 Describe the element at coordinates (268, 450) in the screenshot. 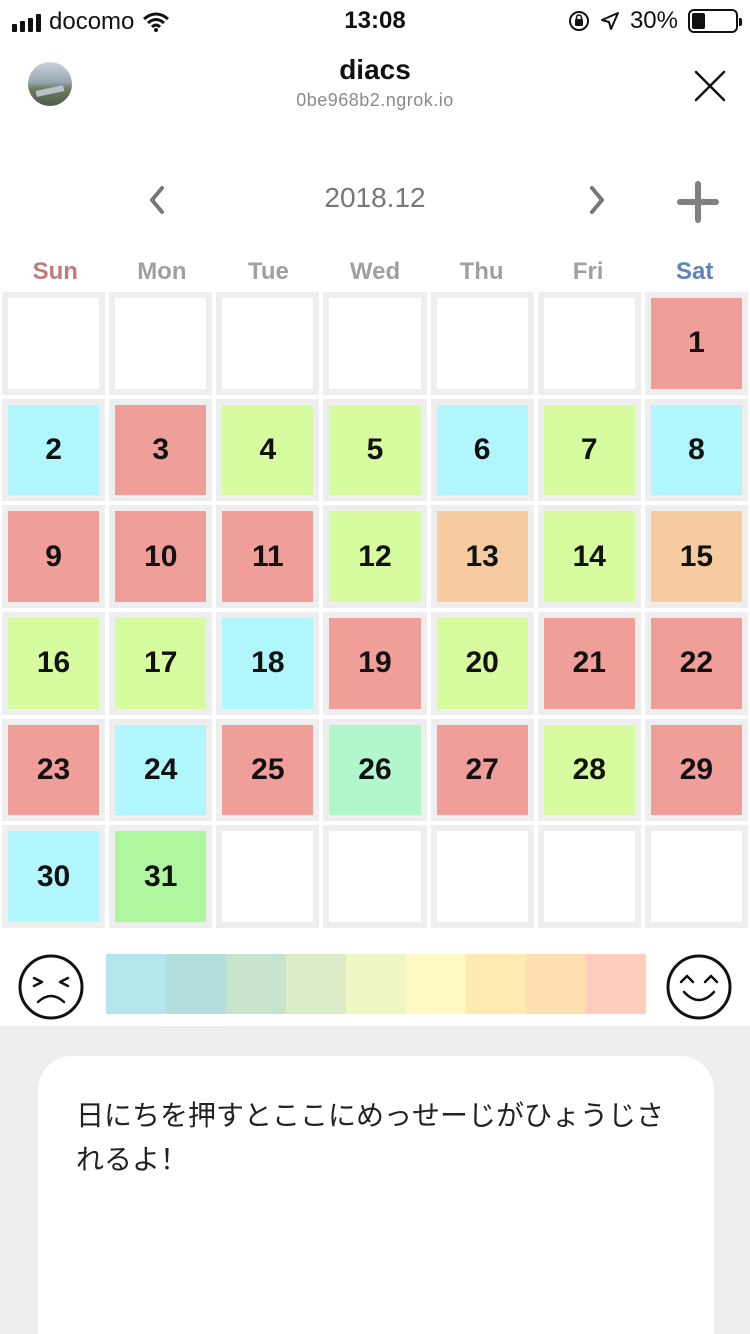

I see `calendar-day-4: 4` at that location.